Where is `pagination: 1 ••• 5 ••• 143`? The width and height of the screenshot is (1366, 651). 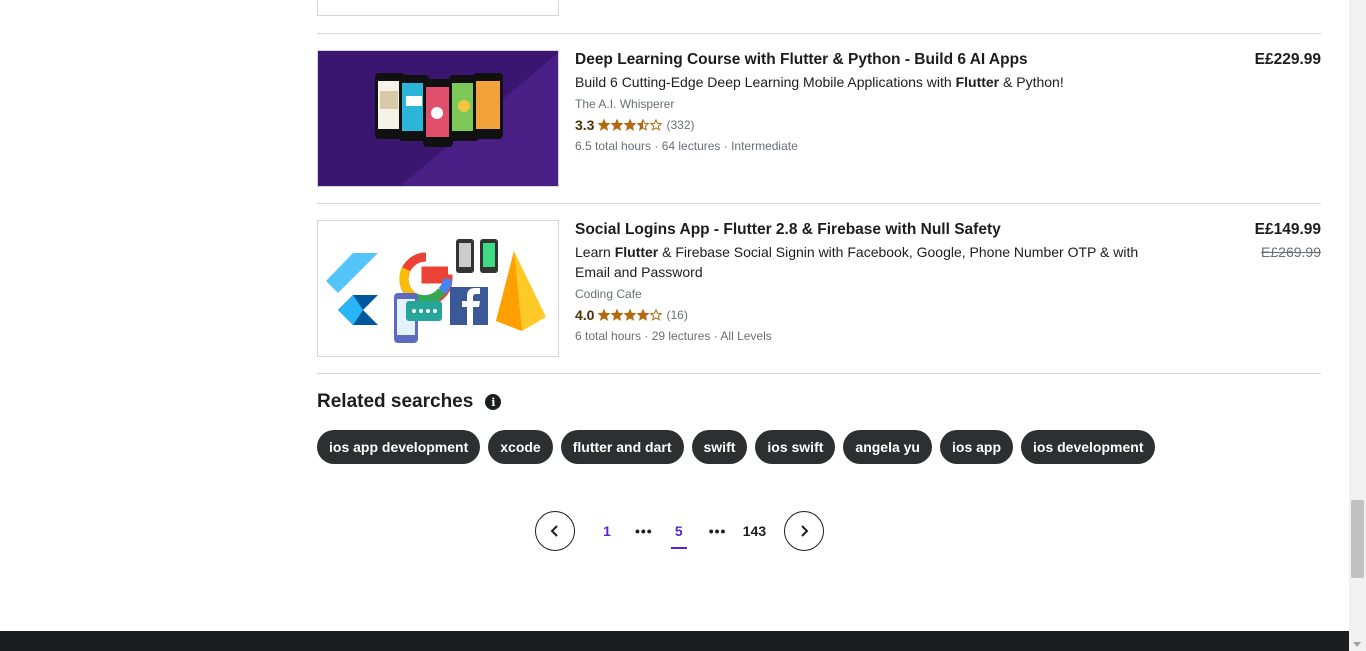 pagination: 1 ••• 5 ••• 143 is located at coordinates (680, 531).